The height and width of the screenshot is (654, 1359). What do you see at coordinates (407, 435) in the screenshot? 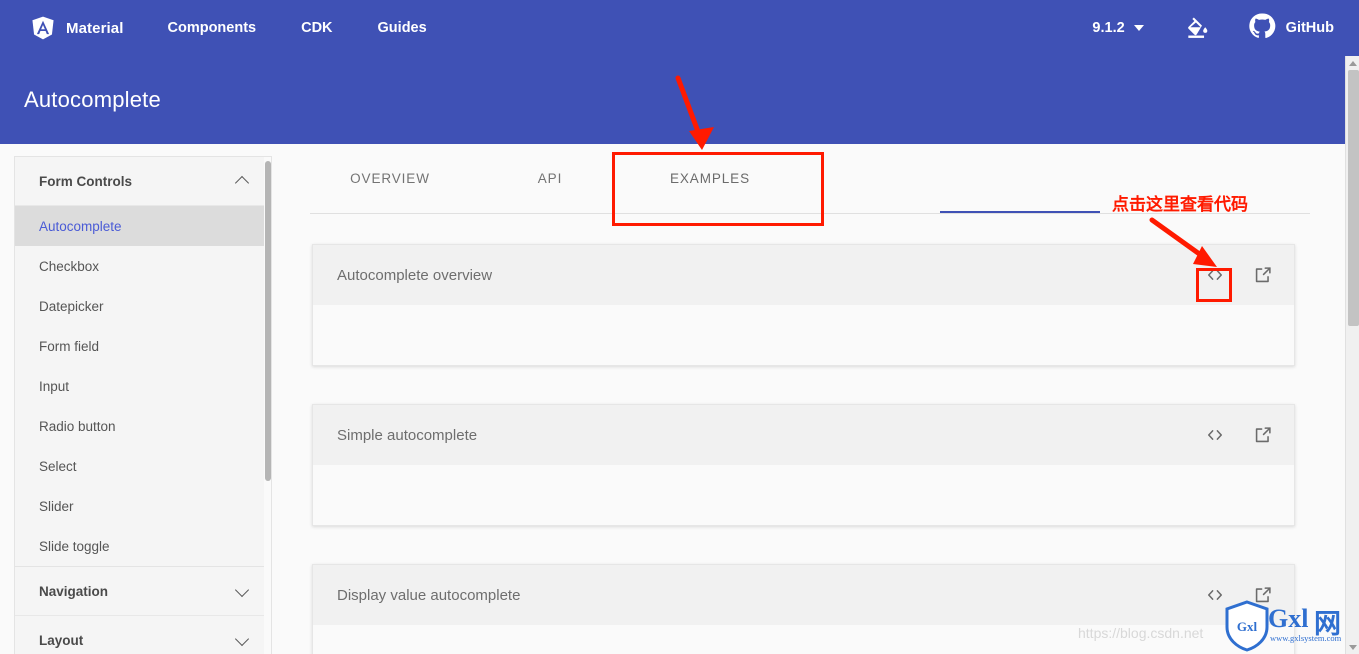
I see `example-title: Simple autocomplete` at bounding box center [407, 435].